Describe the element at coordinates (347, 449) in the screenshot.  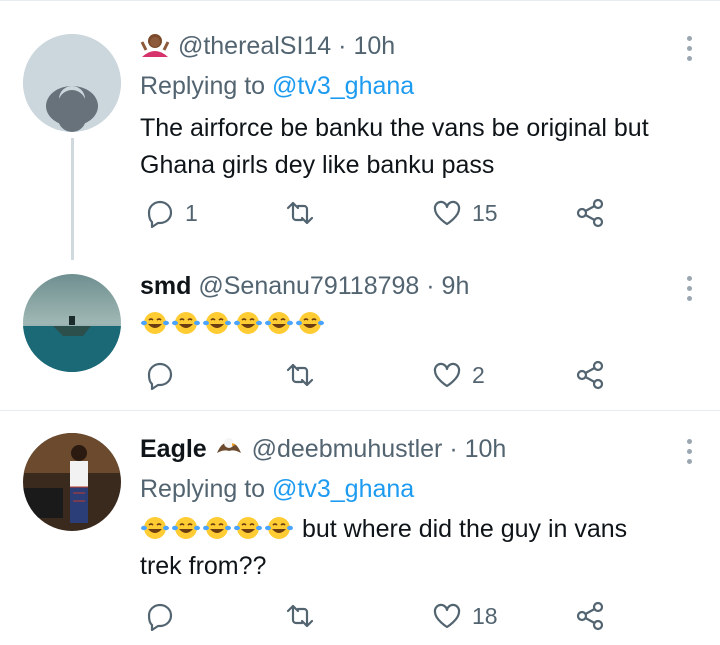
I see `tweet-handle: @deebmuhustler` at that location.